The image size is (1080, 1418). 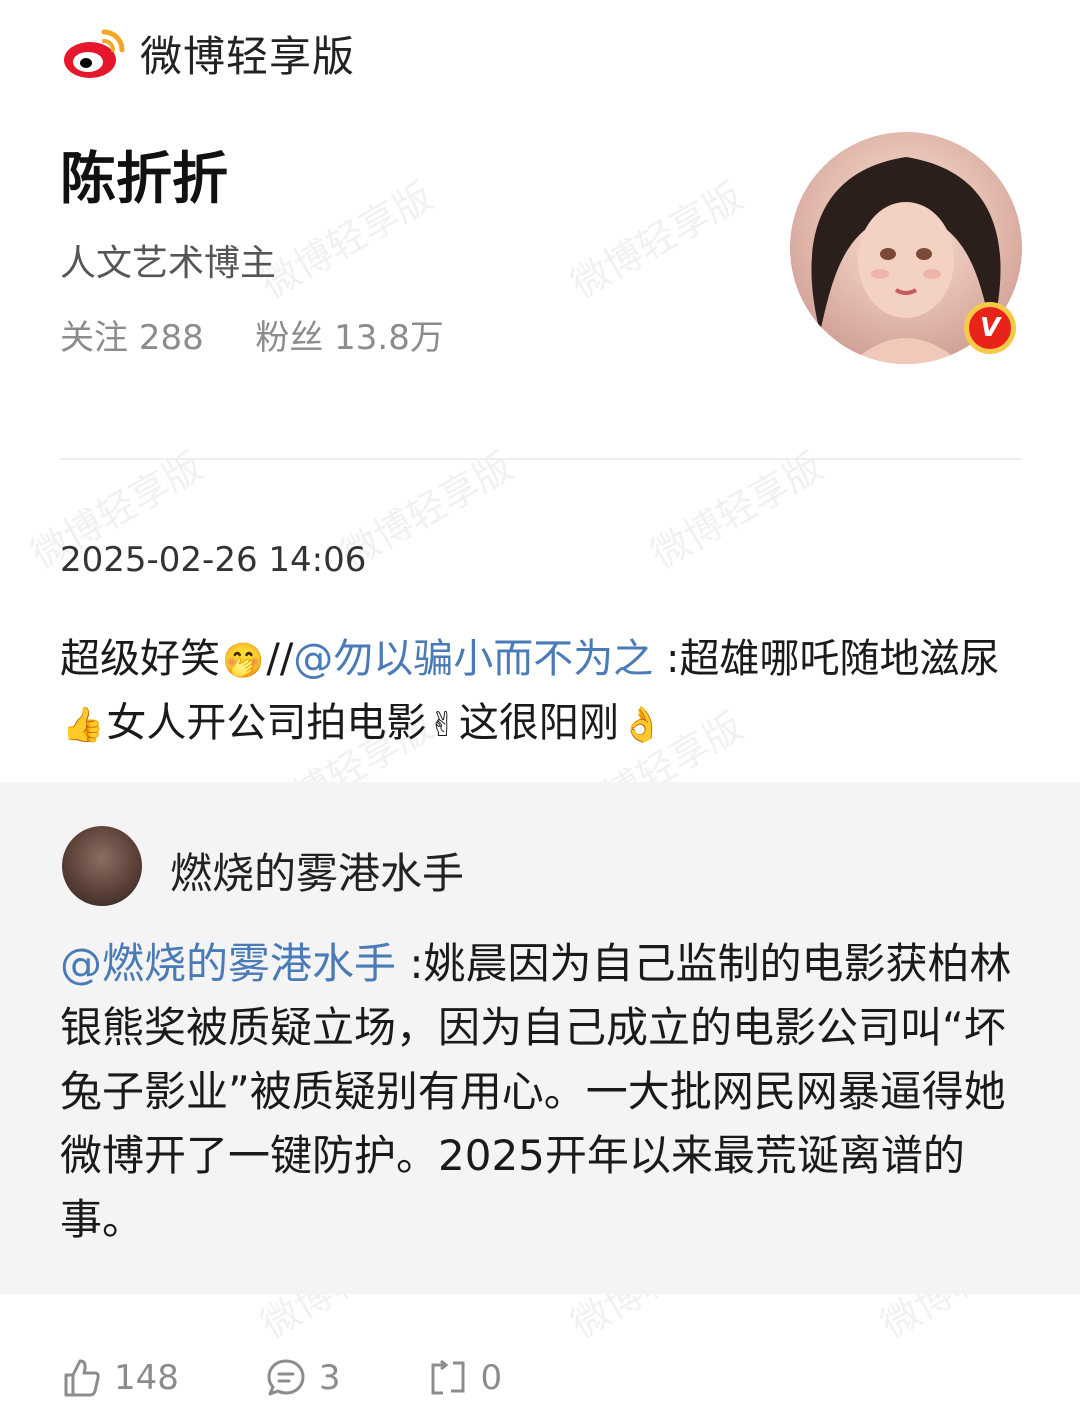 I want to click on repost-mention-link: @燃烧的雾港水手, so click(x=228, y=963).